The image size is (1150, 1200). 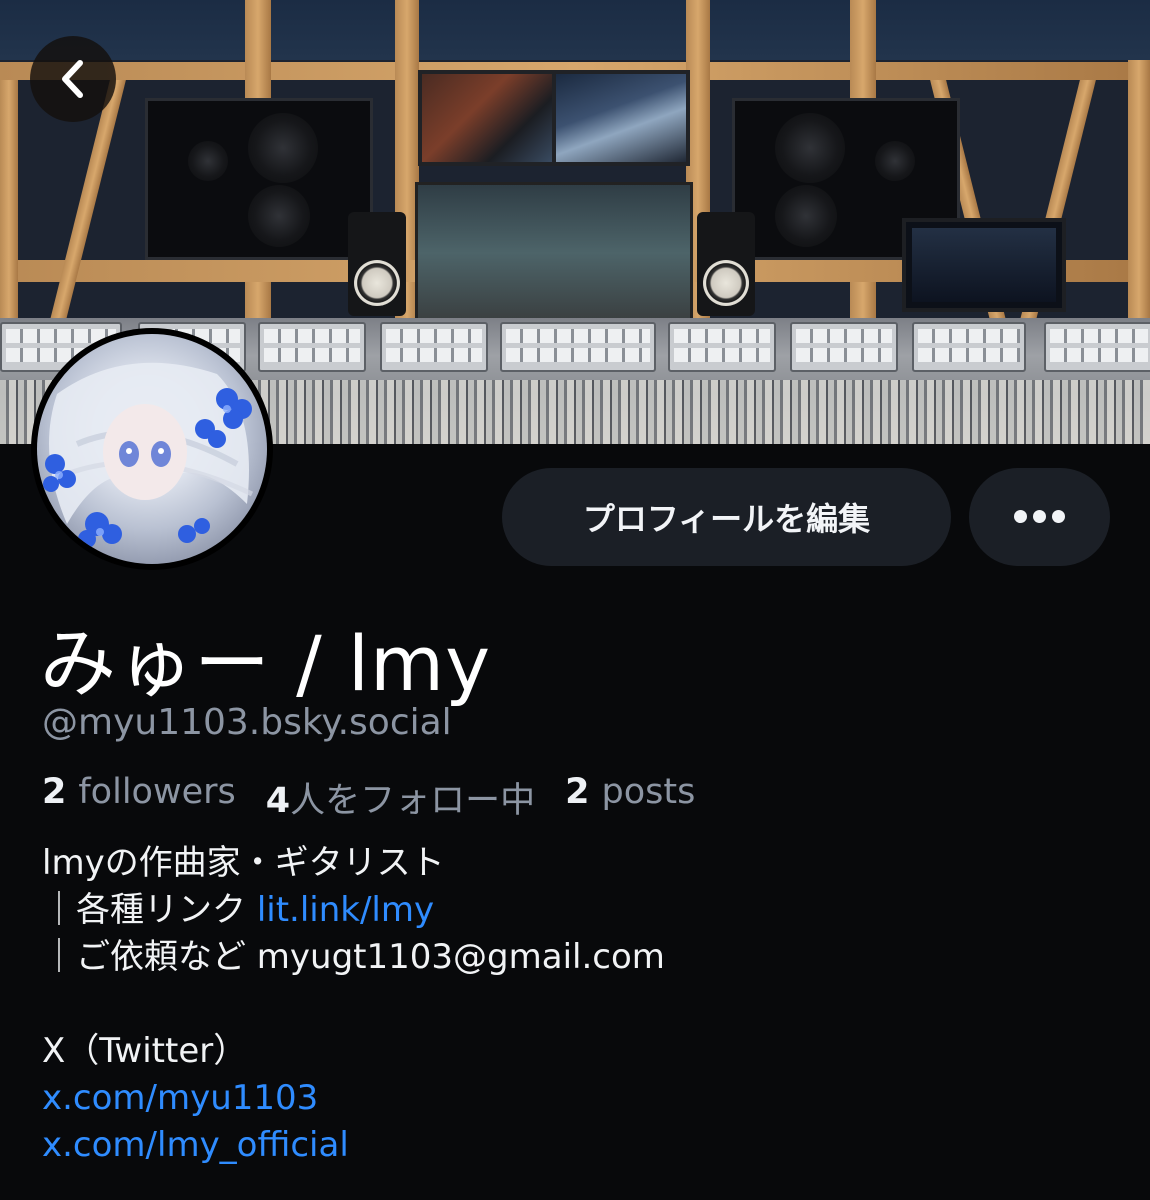 I want to click on bio-link-x-lmy-official: x.com/lmy_official, so click(x=195, y=1145).